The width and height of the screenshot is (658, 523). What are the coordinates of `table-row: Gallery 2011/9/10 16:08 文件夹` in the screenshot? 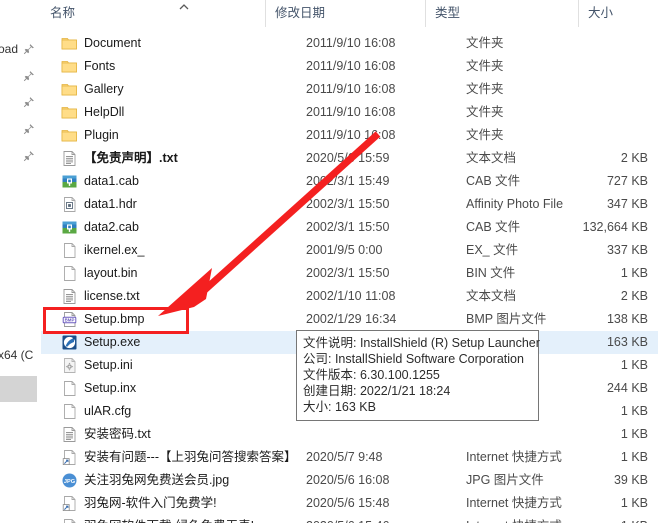 It's located at (349, 89).